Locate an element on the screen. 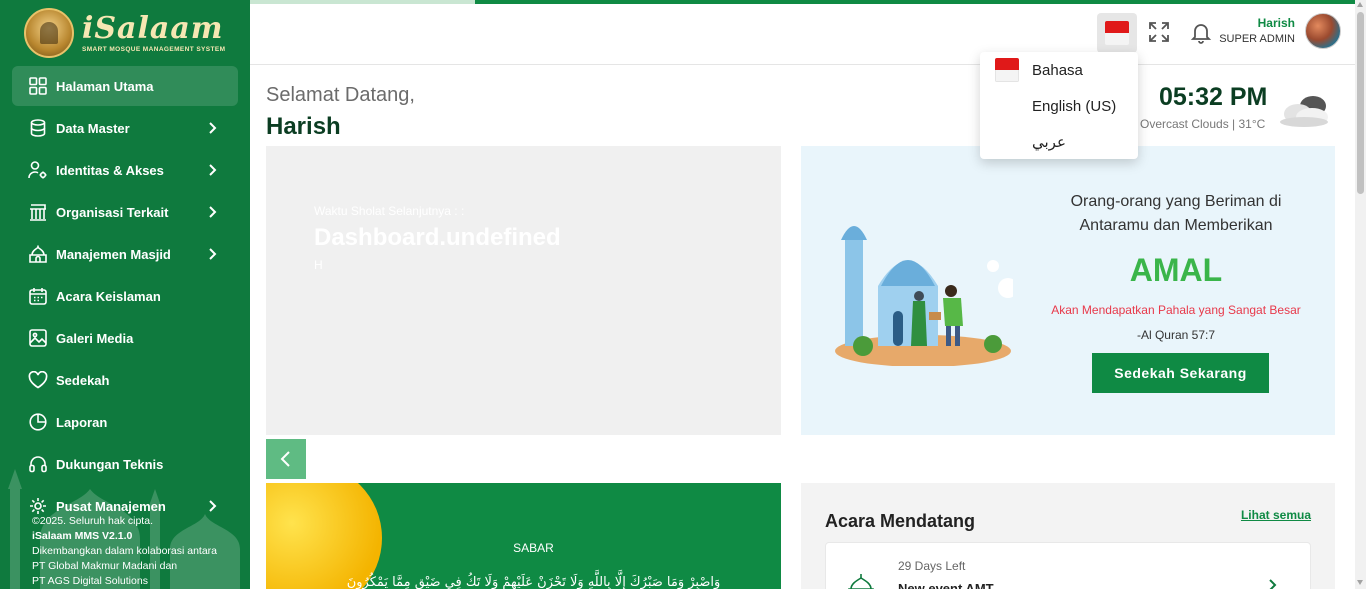 This screenshot has height=589, width=1366. weather-text: Overcast Clouds | 31°C is located at coordinates (1203, 124).